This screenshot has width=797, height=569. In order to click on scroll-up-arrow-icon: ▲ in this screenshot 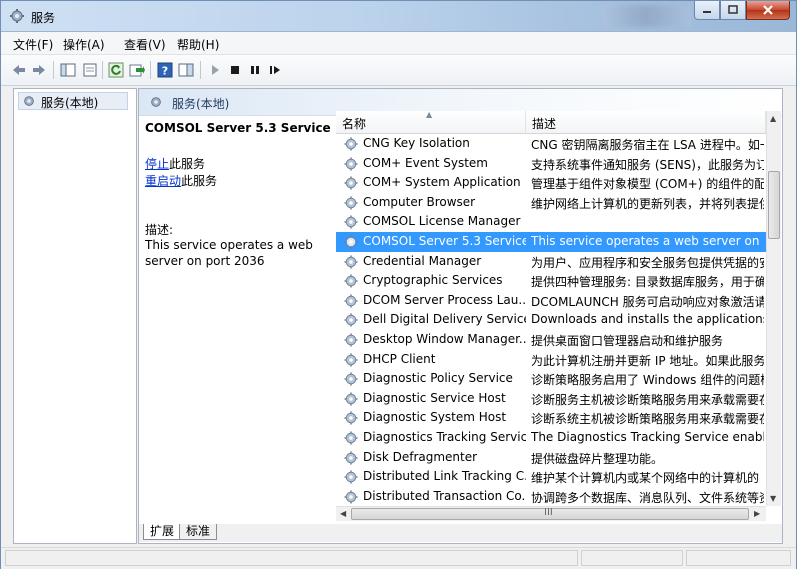, I will do `click(773, 118)`.